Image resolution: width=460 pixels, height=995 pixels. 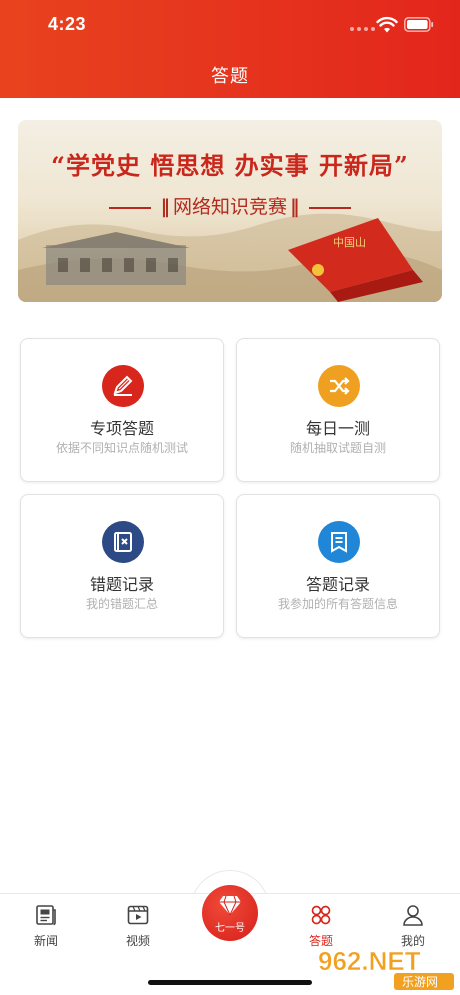 I want to click on banner-subtitle: 网络知识竞赛, so click(x=229, y=207).